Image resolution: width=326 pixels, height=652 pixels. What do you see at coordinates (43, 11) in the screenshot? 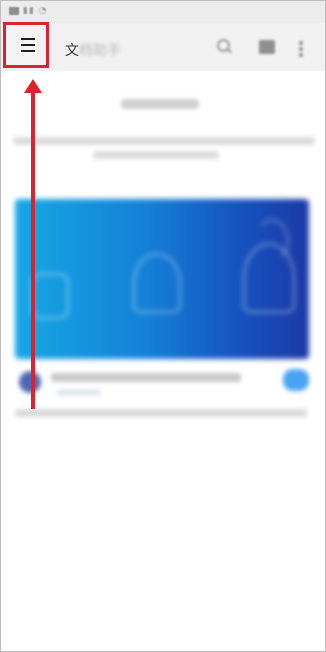
I see `wifi-icon: ◔` at bounding box center [43, 11].